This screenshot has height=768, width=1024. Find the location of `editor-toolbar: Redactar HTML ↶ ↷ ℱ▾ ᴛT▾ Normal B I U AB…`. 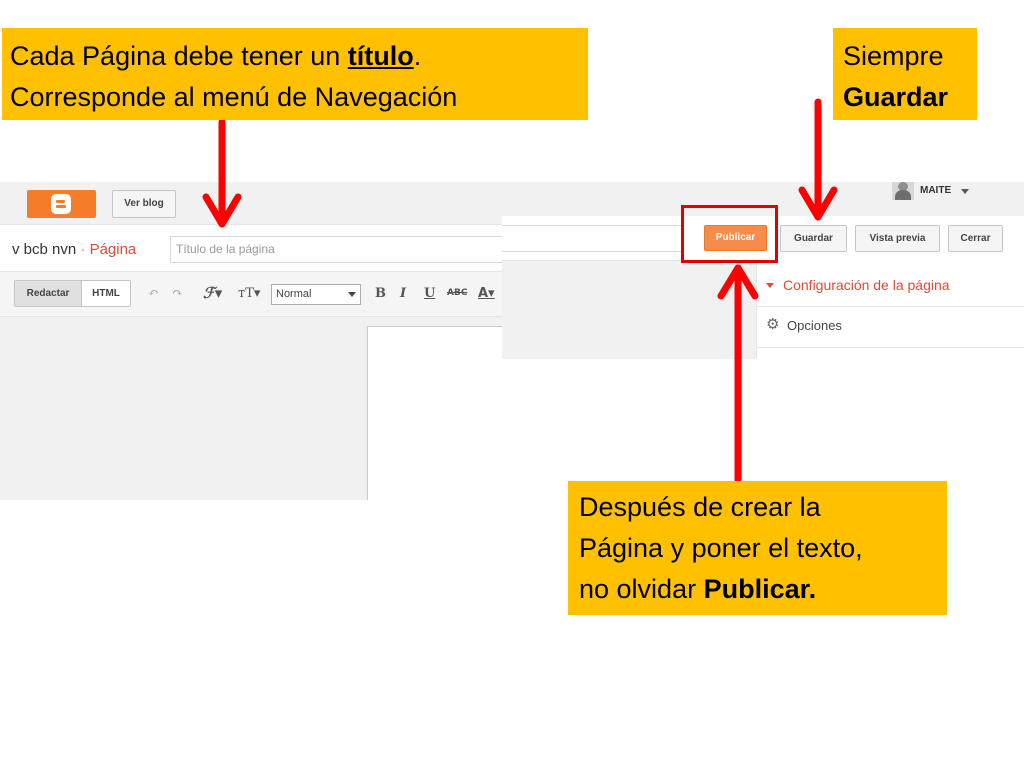

editor-toolbar: Redactar HTML ↶ ↷ ℱ▾ ᴛT▾ Normal B I U AB… is located at coordinates (251, 294).